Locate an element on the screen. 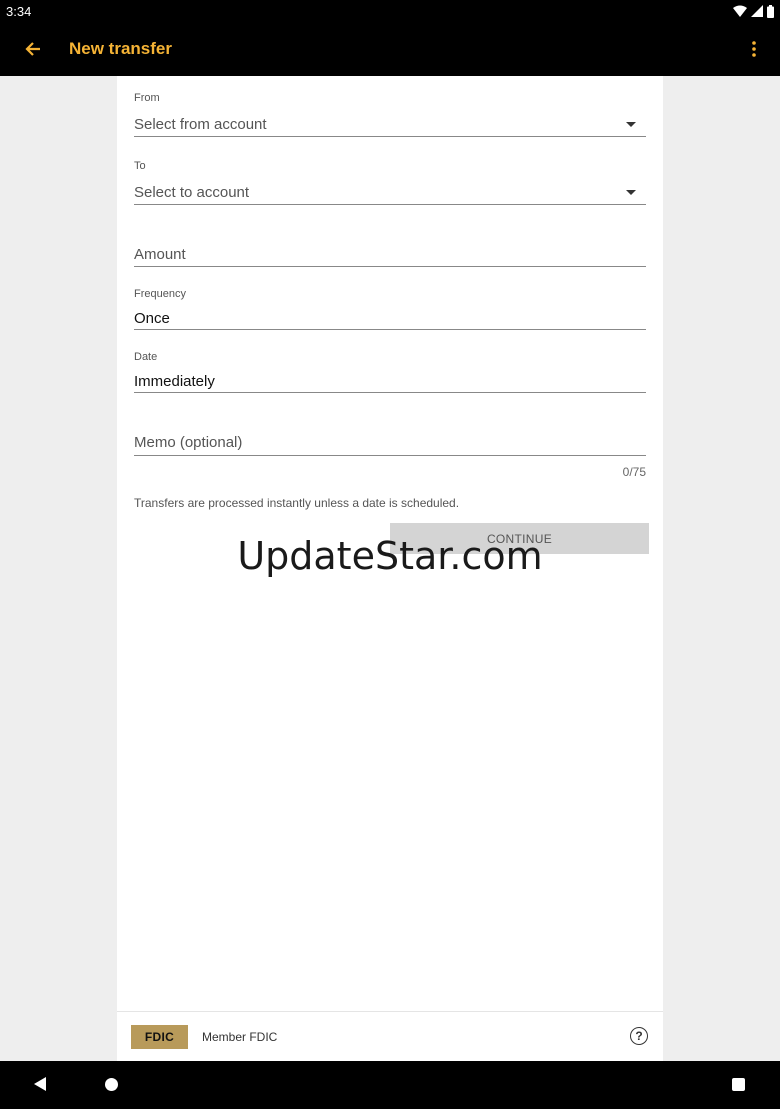  signal-icon is located at coordinates (757, 11).